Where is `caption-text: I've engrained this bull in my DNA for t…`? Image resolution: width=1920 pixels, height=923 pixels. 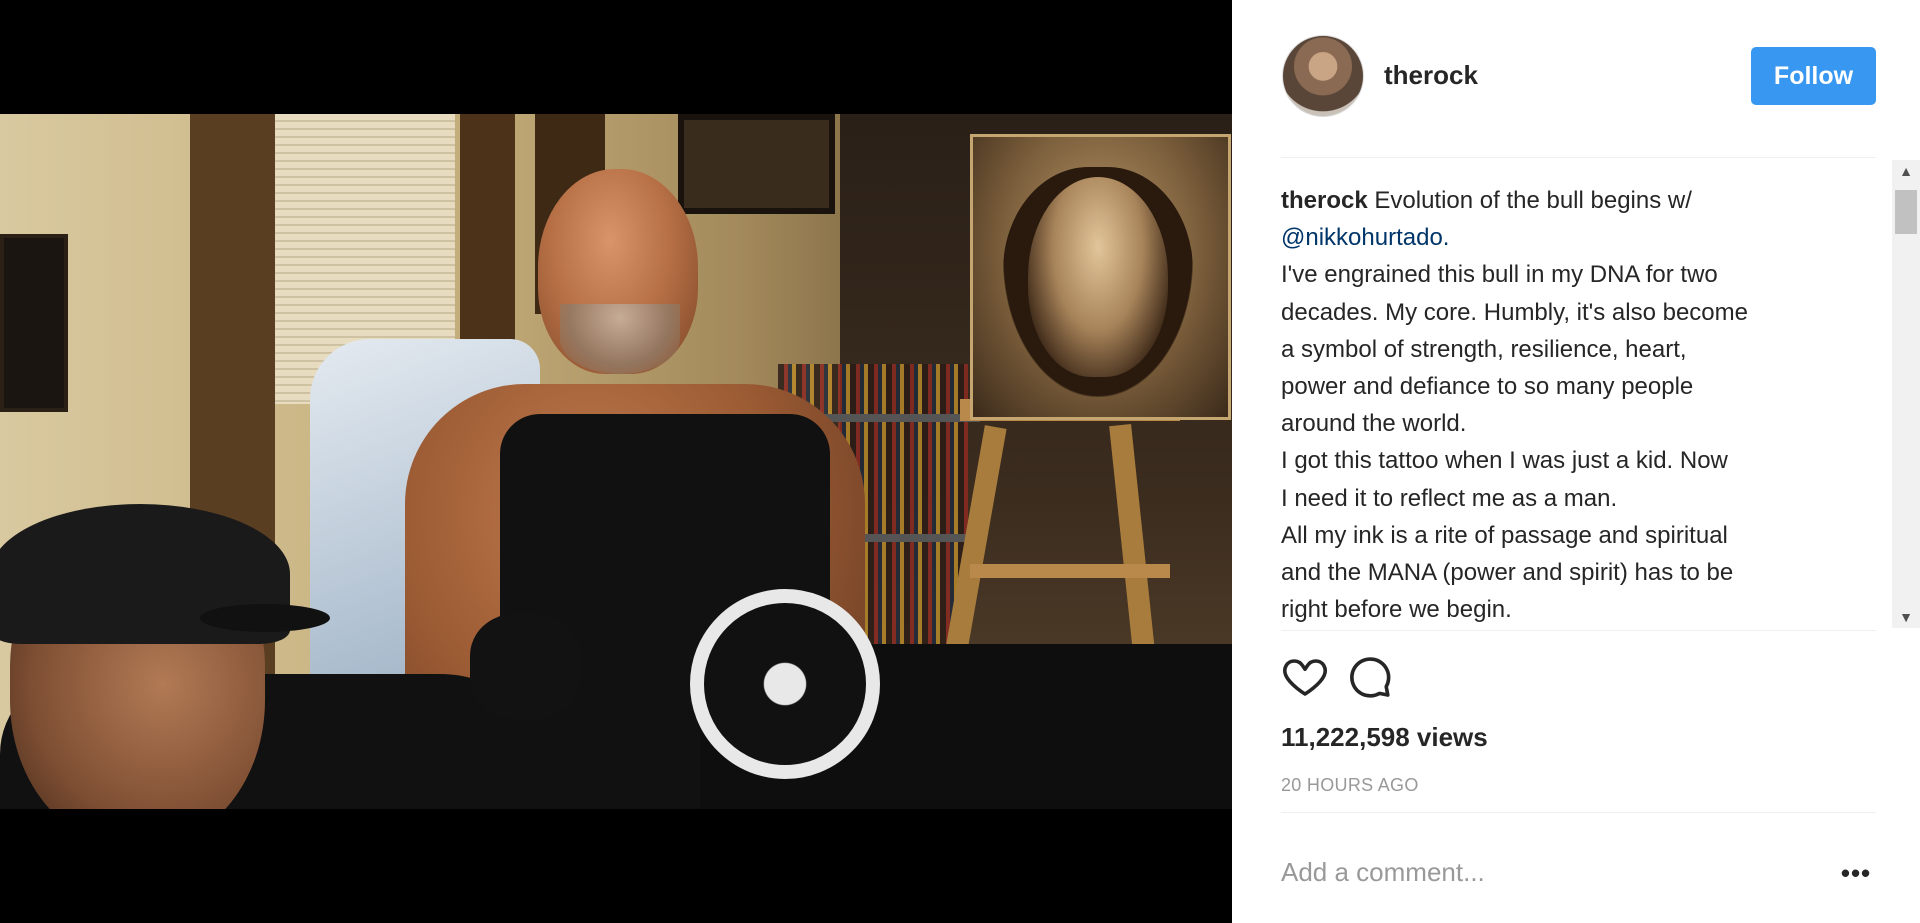
caption-text: I've engrained this bull in my DNA for t… is located at coordinates (1499, 275).